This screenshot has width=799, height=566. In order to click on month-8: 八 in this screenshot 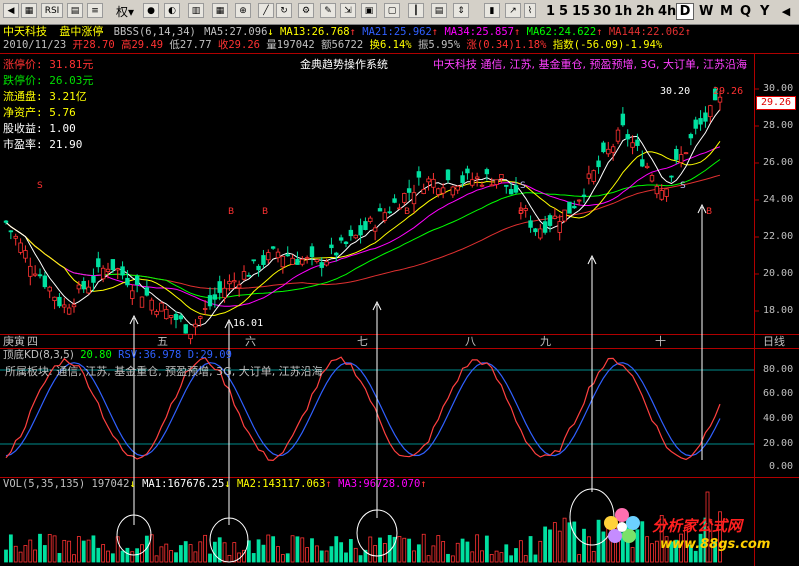, I will do `click(470, 341)`.